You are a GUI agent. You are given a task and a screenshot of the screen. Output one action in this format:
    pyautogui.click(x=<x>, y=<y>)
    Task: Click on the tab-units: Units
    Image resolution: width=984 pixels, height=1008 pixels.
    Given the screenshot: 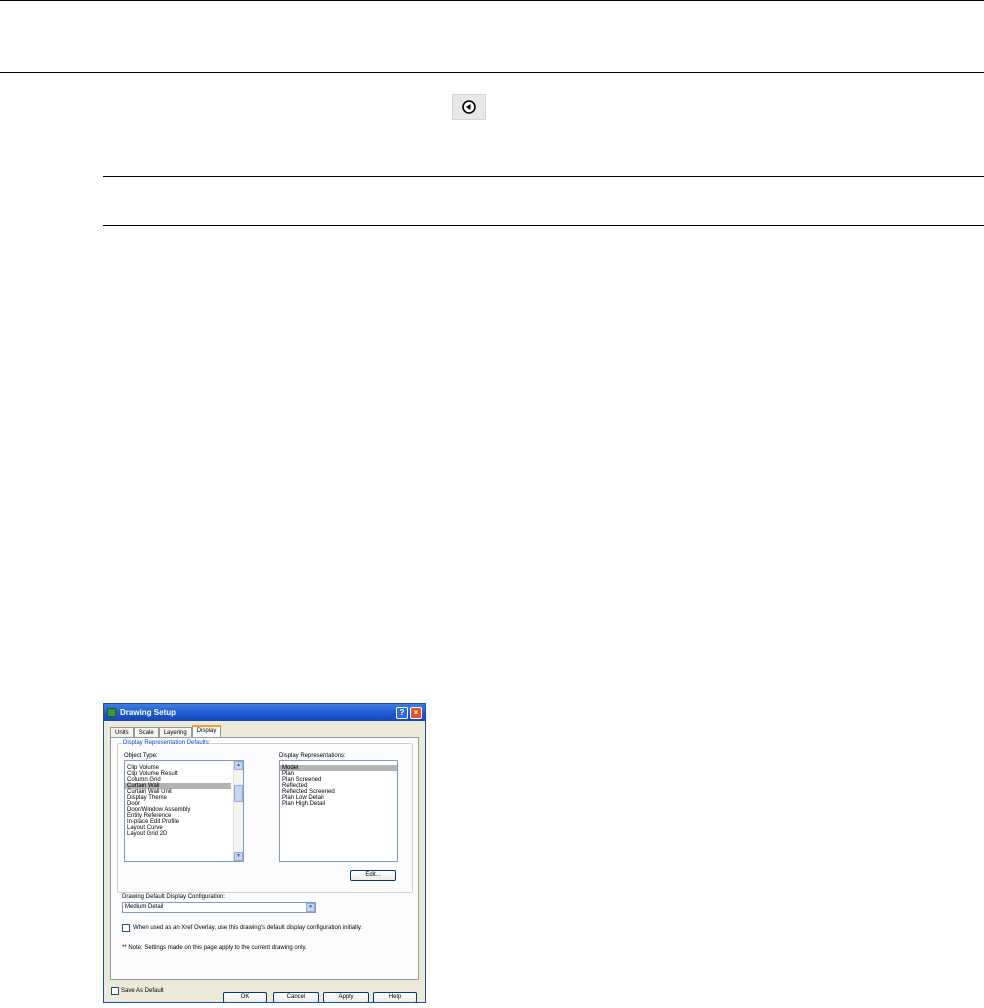 What is the action you would take?
    pyautogui.click(x=122, y=732)
    